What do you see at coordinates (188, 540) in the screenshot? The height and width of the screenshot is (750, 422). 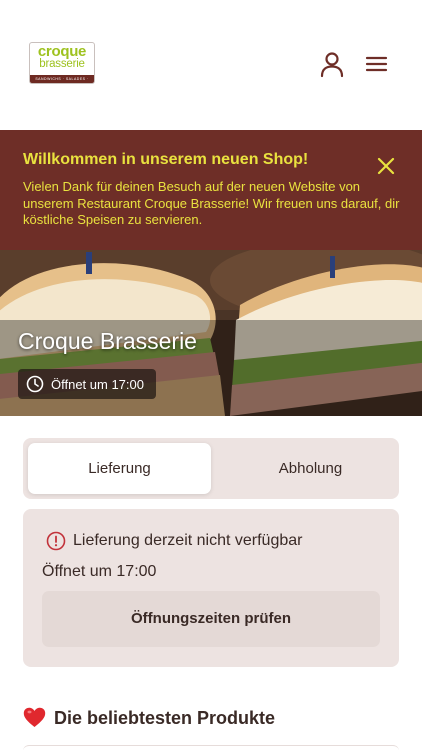 I see `delivery-unavailable-text: Lieferung derzeit nicht verfügbar` at bounding box center [188, 540].